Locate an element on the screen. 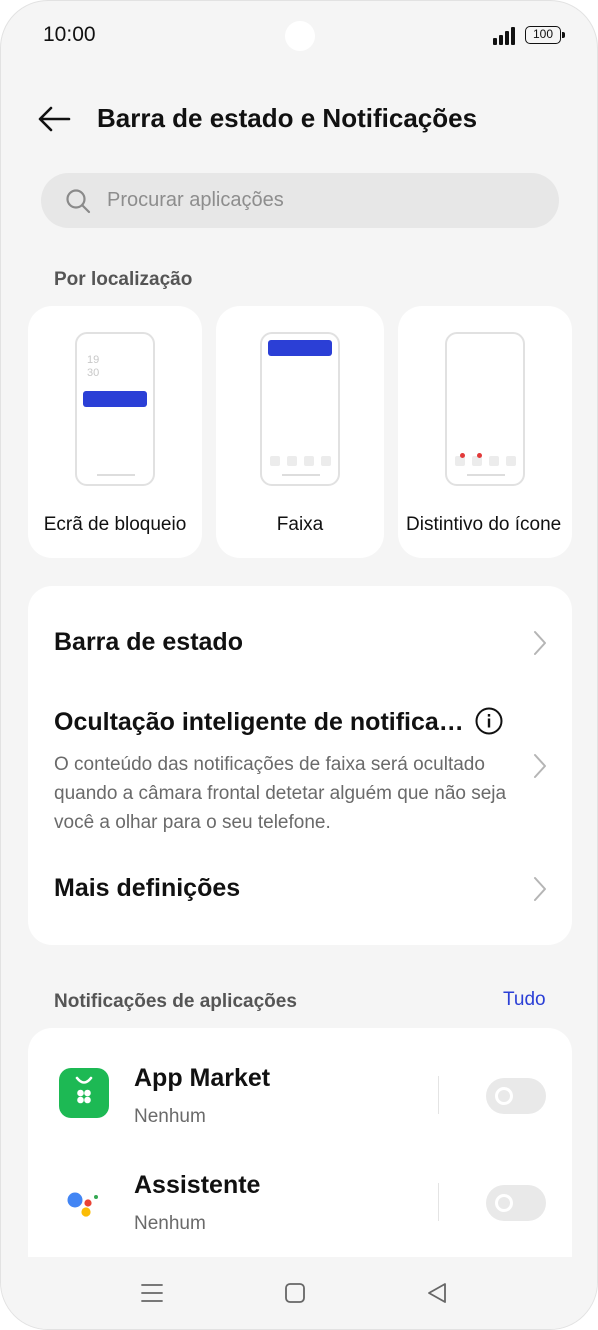 The width and height of the screenshot is (598, 1330). more-settings: Mais definições is located at coordinates (300, 887).